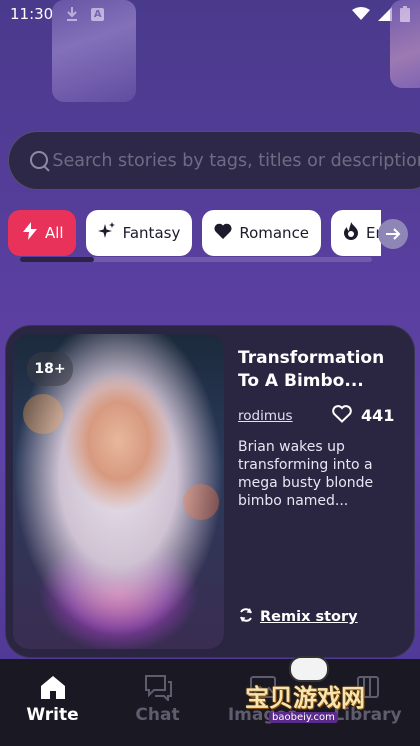  What do you see at coordinates (265, 416) in the screenshot?
I see `story-author-link: rodimus` at bounding box center [265, 416].